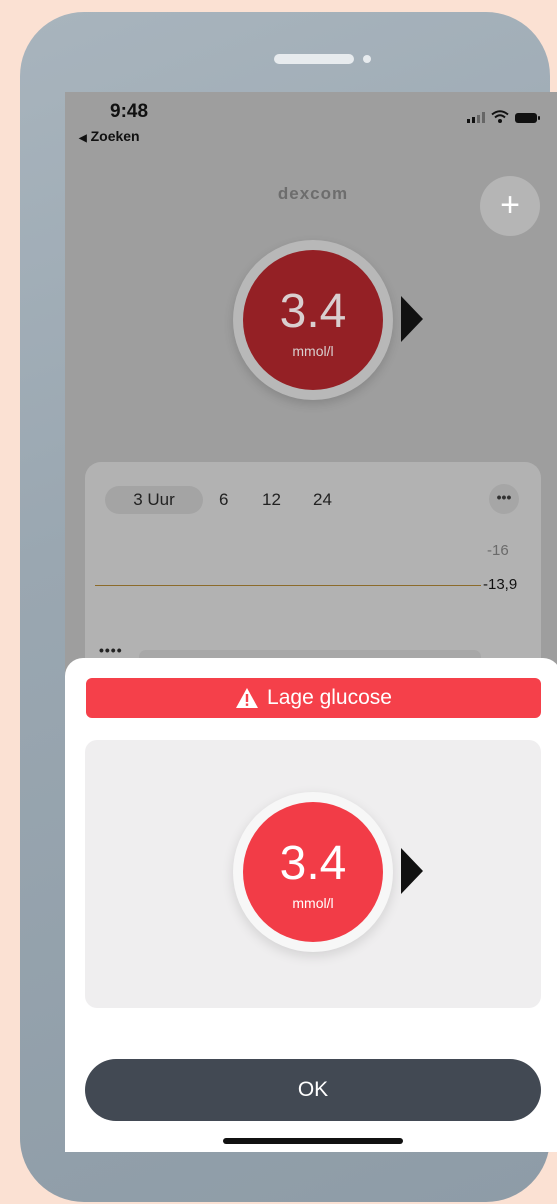  What do you see at coordinates (313, 1141) in the screenshot?
I see `home-indicator` at bounding box center [313, 1141].